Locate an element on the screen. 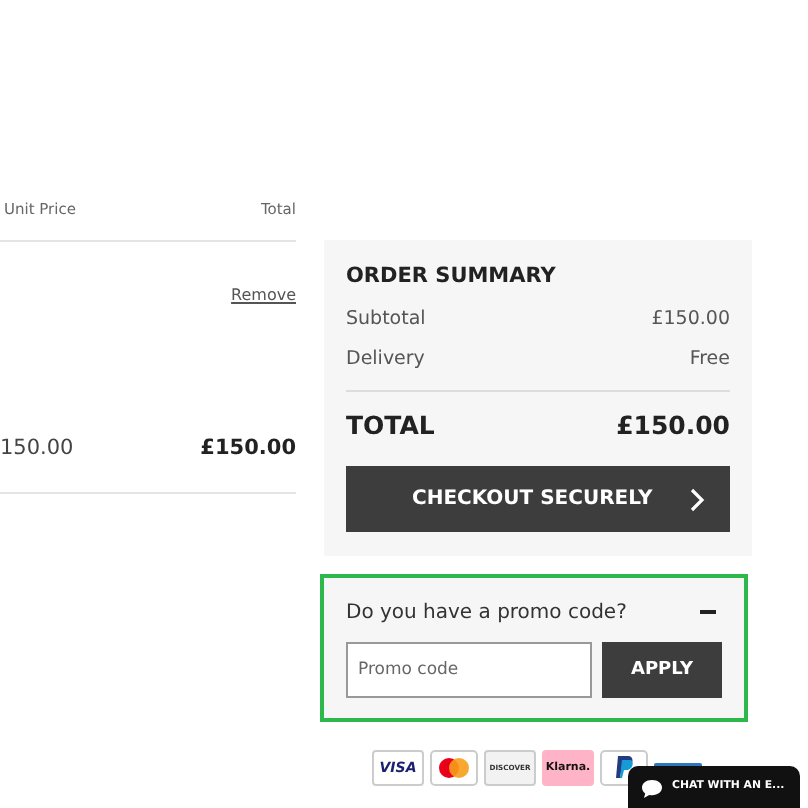 This screenshot has height=808, width=808. line-total: £150.00 is located at coordinates (248, 448).